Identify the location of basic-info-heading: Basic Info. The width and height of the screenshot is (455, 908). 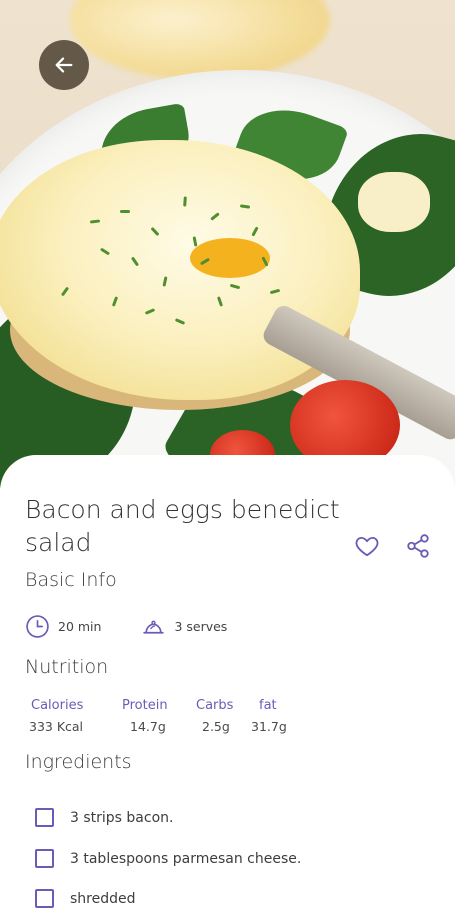
(71, 580).